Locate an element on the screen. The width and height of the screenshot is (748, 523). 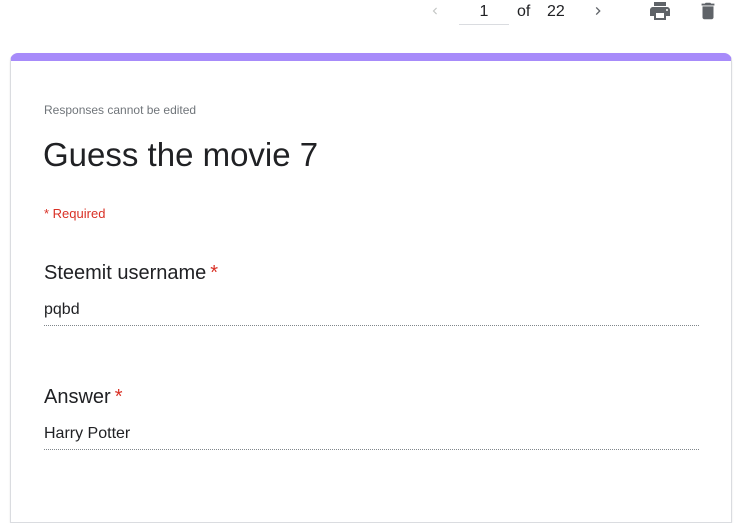
question-label: Answer * is located at coordinates (83, 397).